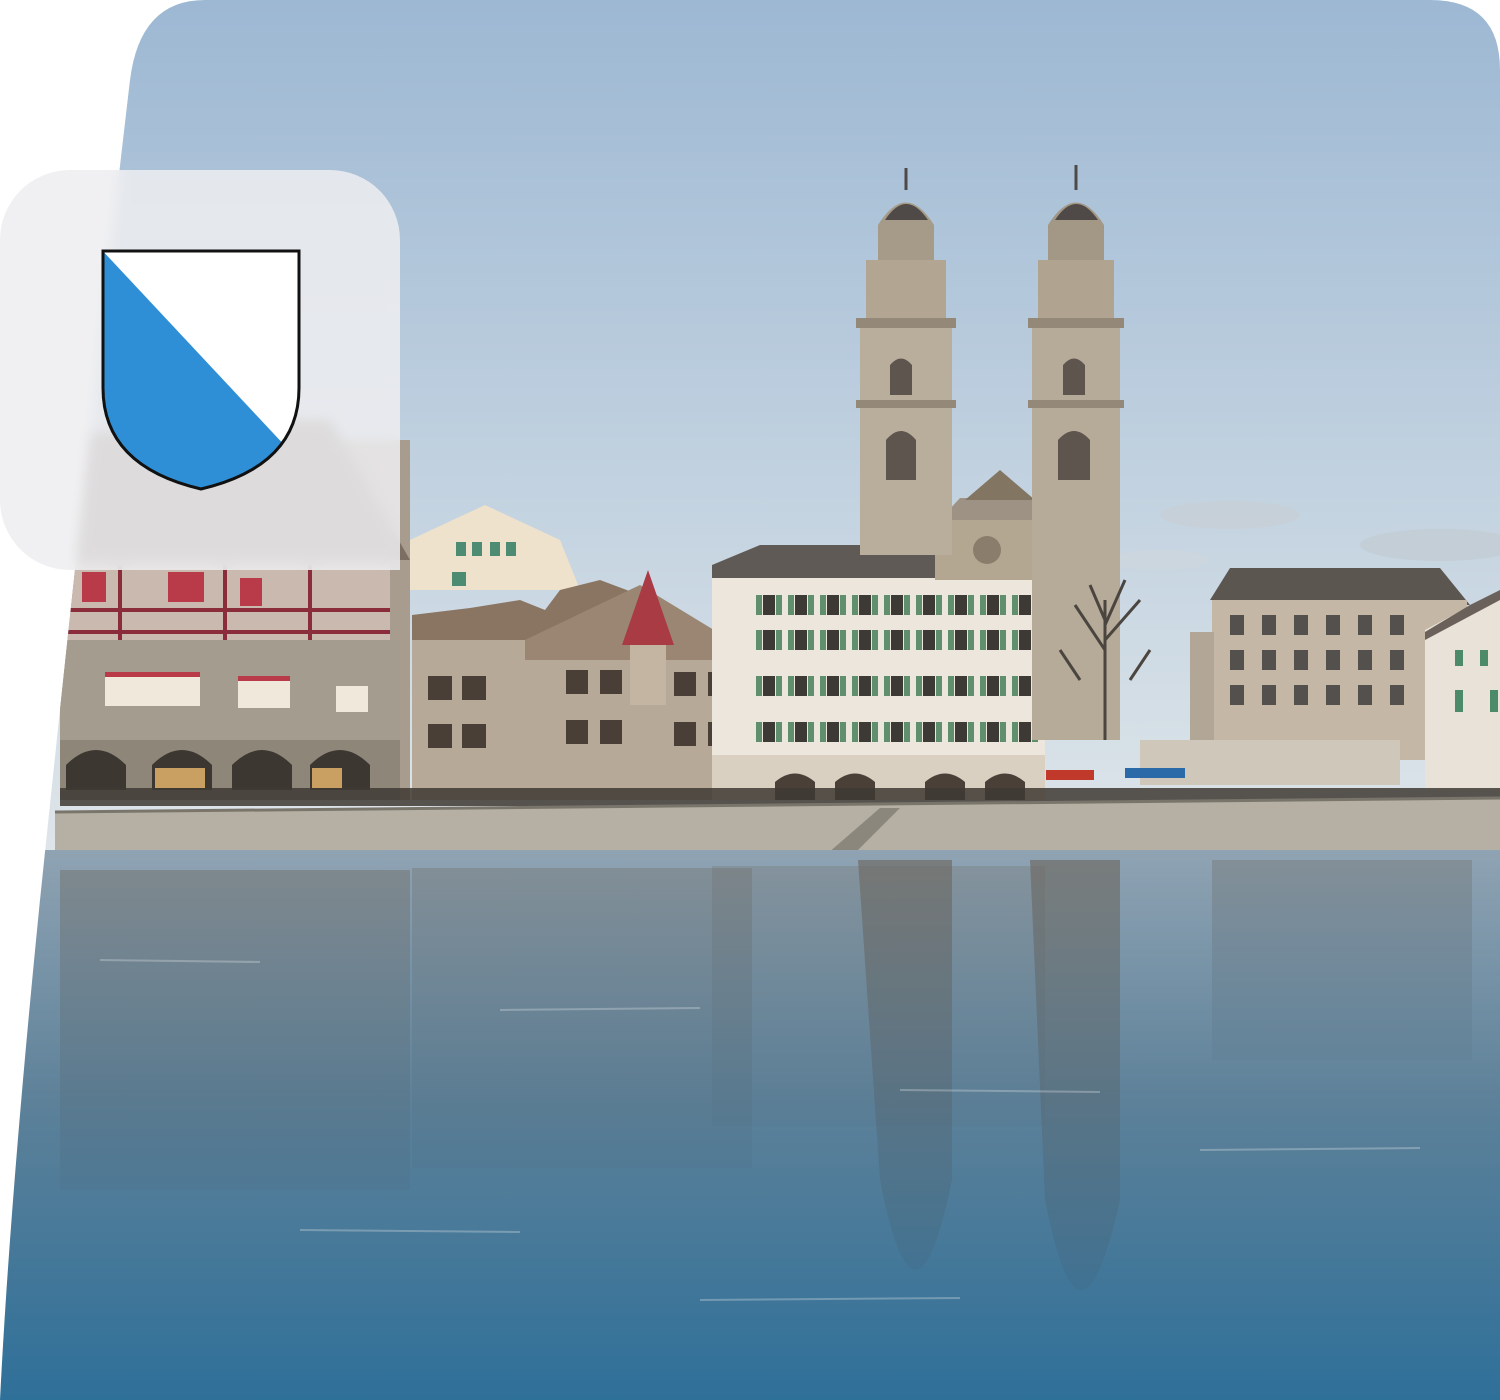 This screenshot has height=1400, width=1500. What do you see at coordinates (1070, 775) in the screenshot?
I see `awning-red` at bounding box center [1070, 775].